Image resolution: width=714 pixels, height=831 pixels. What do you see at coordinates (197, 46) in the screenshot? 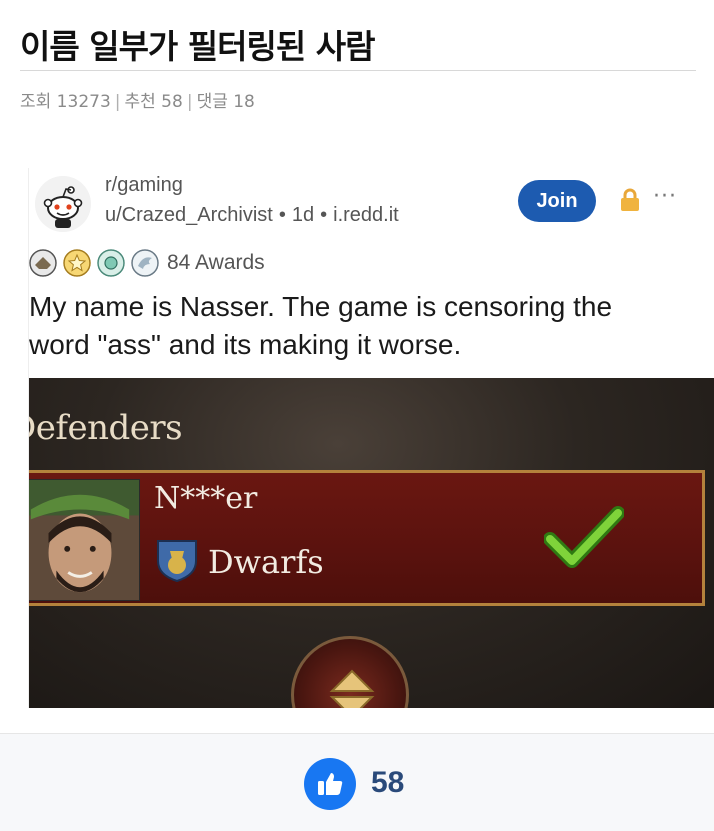
I see `post-title: 이름 일부가 필터링된 사람` at bounding box center [197, 46].